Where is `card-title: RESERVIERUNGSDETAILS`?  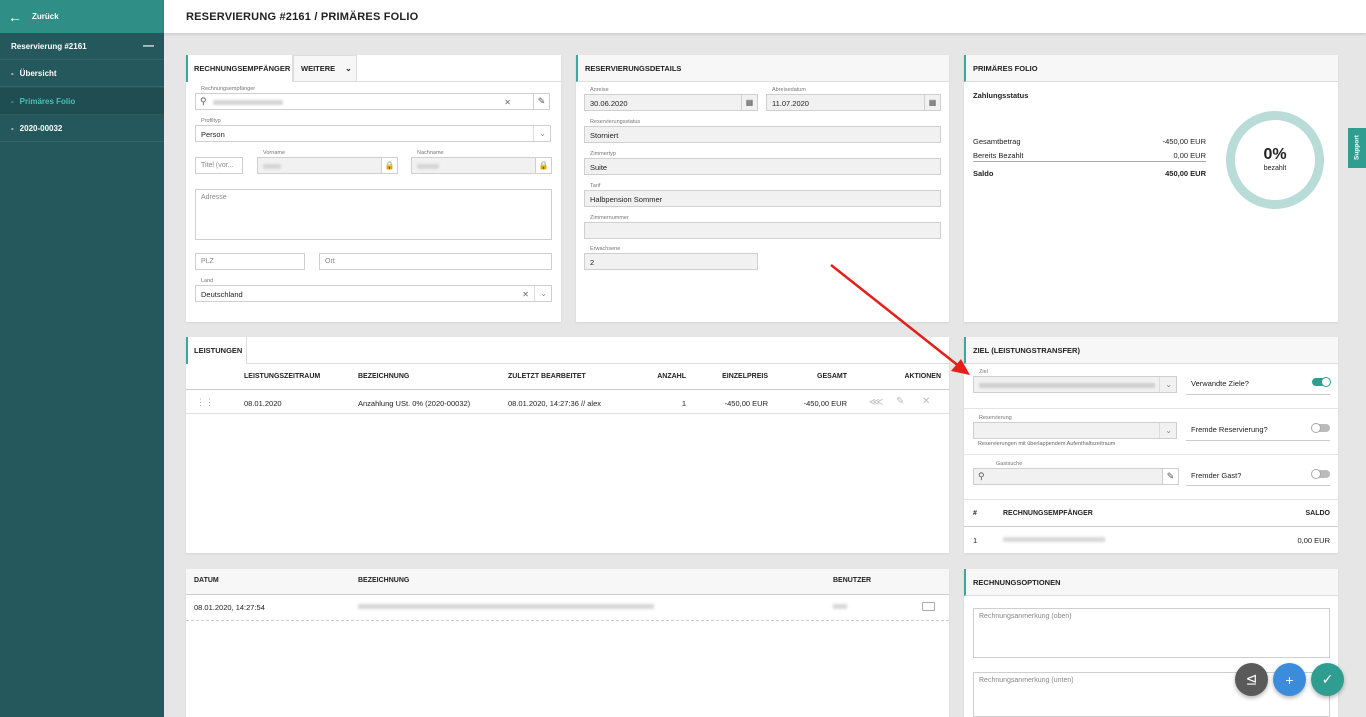
card-title: RESERVIERUNGSDETAILS is located at coordinates (762, 68).